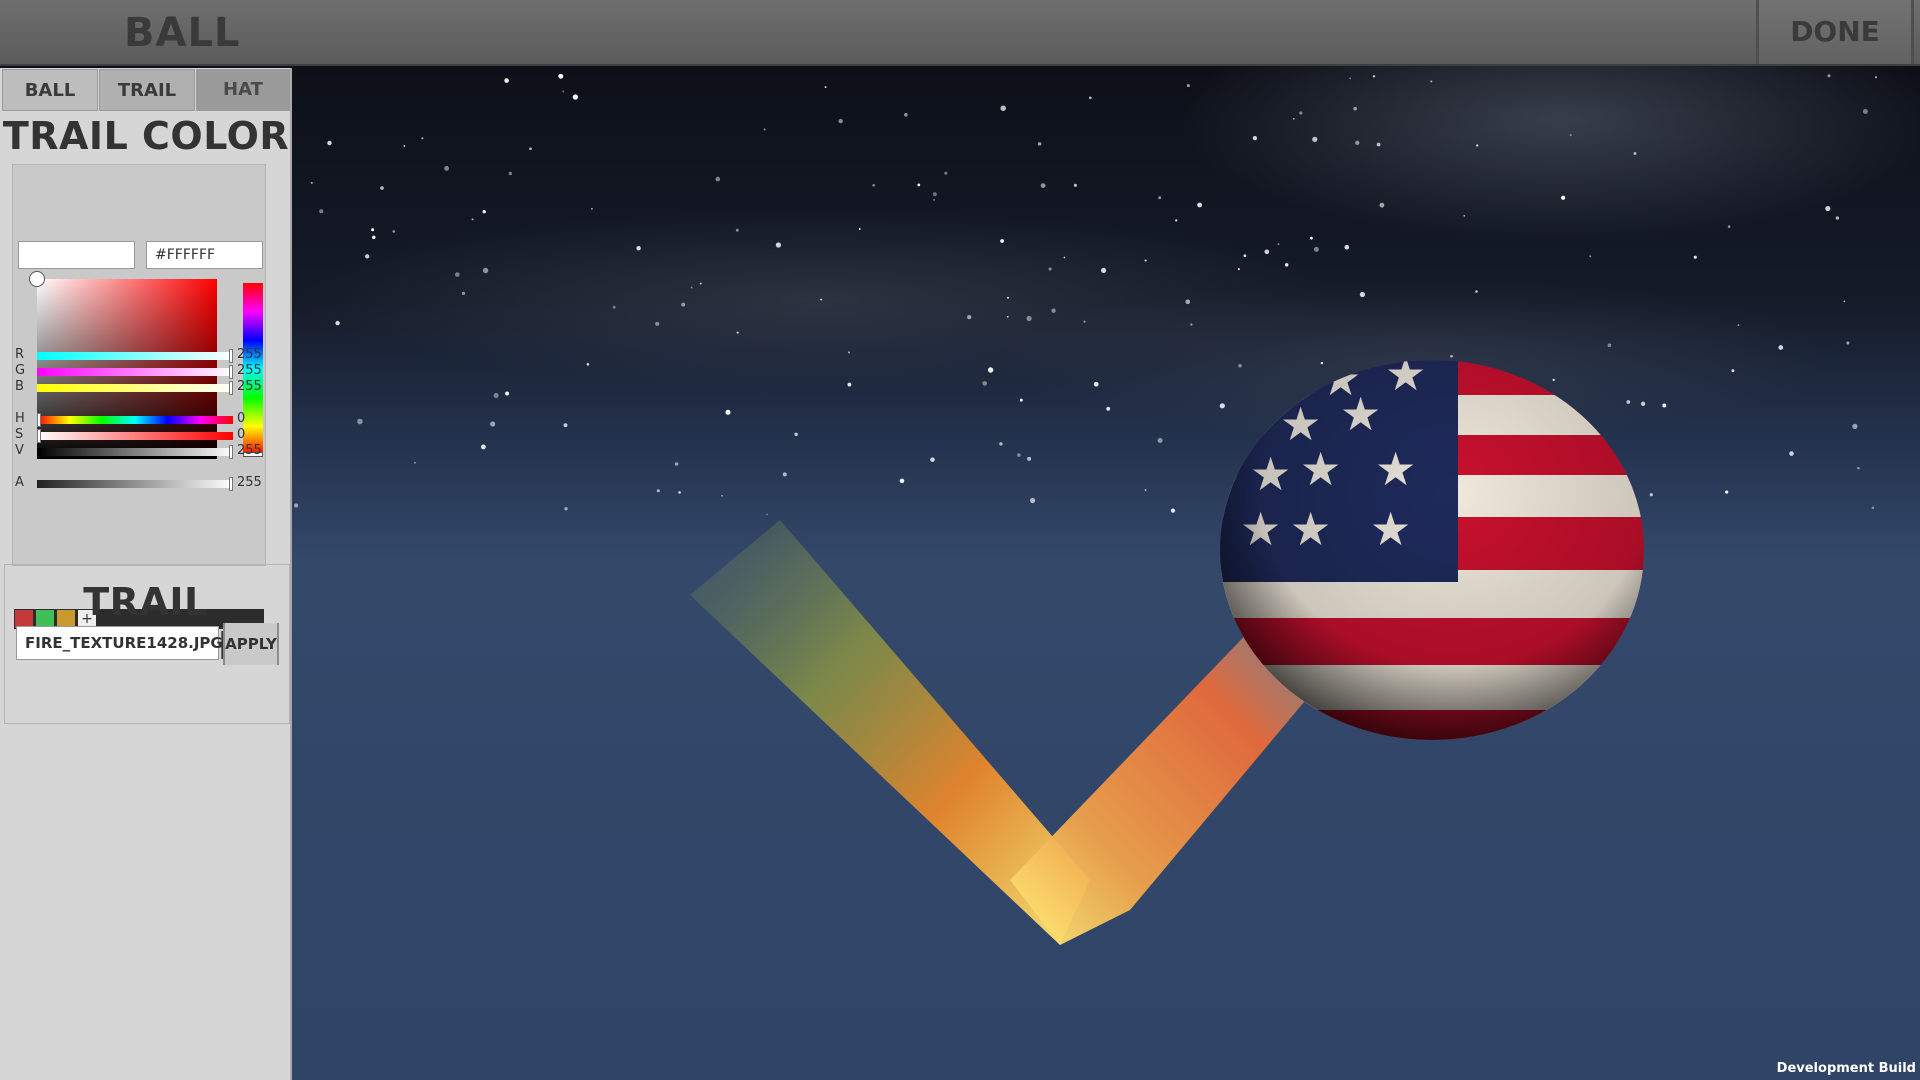  What do you see at coordinates (50, 90) in the screenshot?
I see `tab-ball: BALL` at bounding box center [50, 90].